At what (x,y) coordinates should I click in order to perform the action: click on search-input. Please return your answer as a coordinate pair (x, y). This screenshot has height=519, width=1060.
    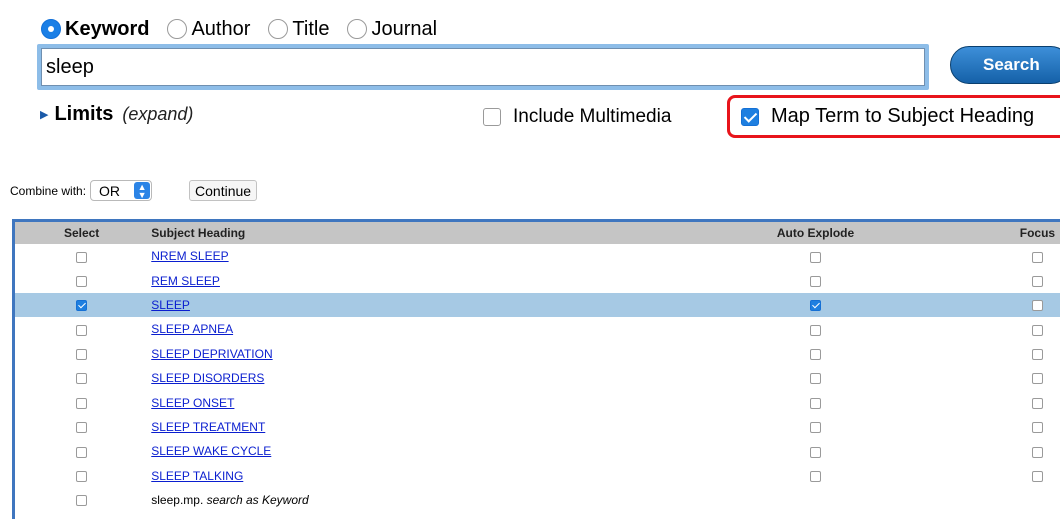
    Looking at the image, I should click on (483, 67).